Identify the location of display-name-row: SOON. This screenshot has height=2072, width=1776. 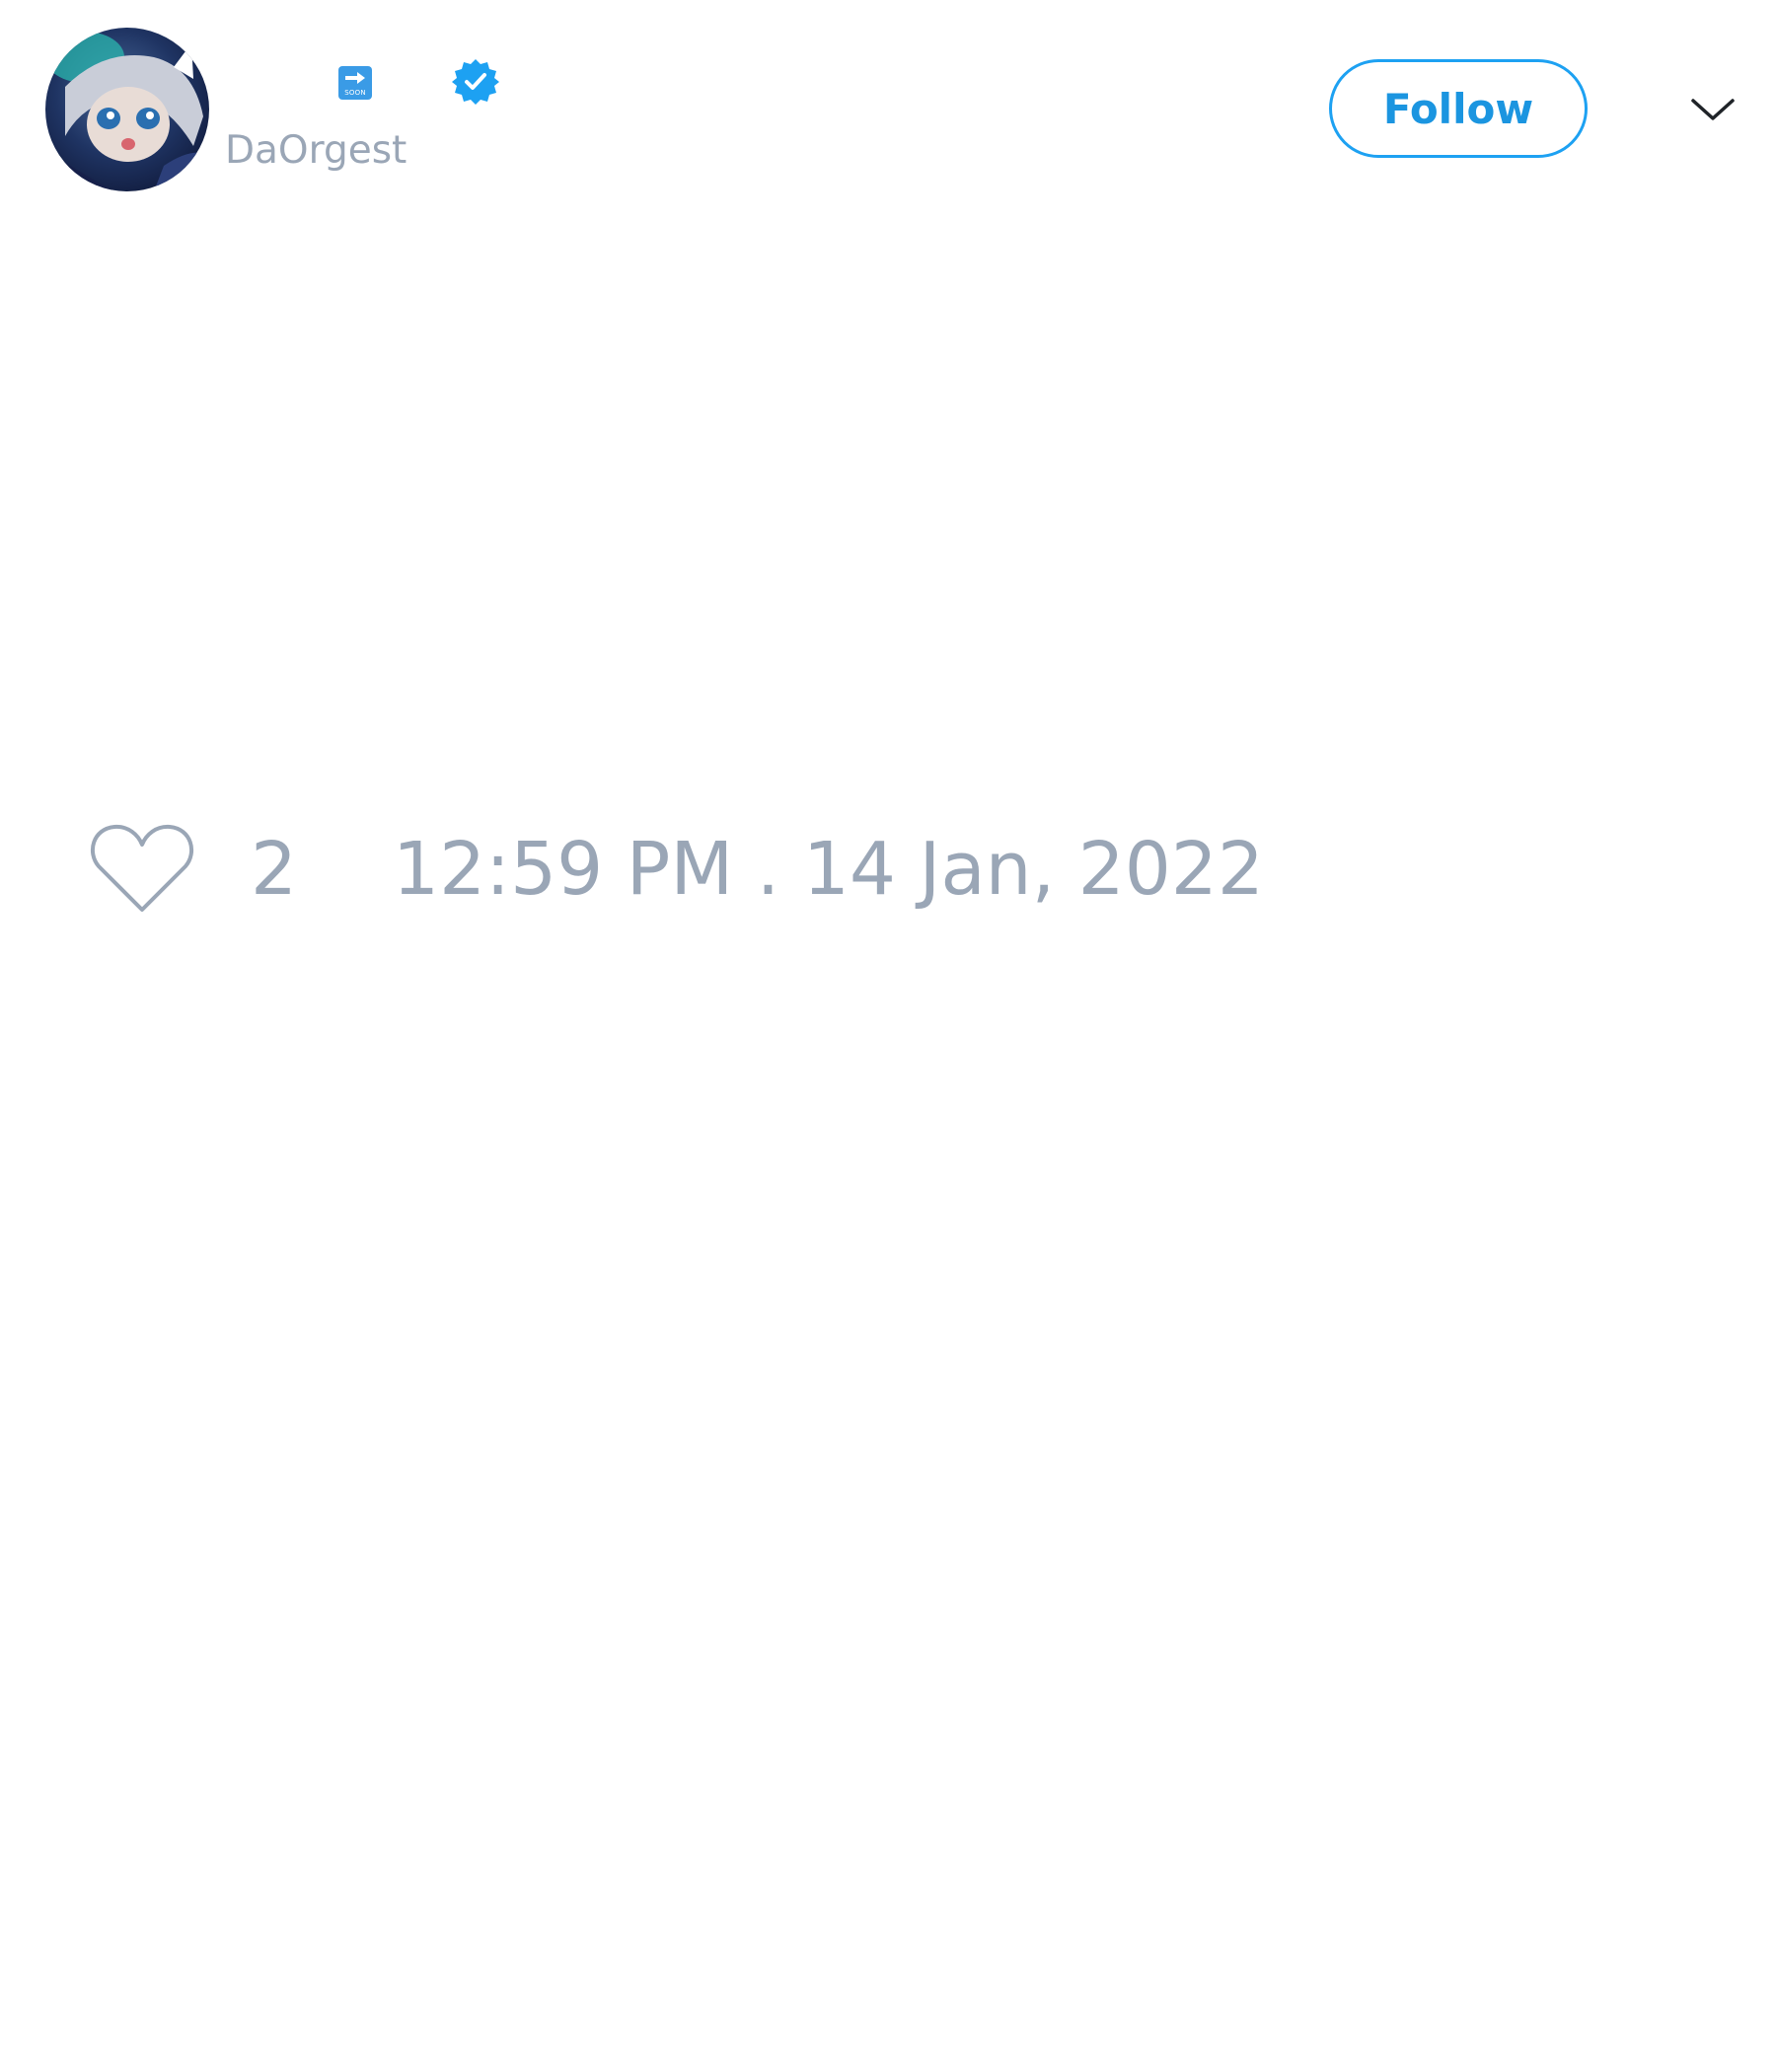
(373, 83).